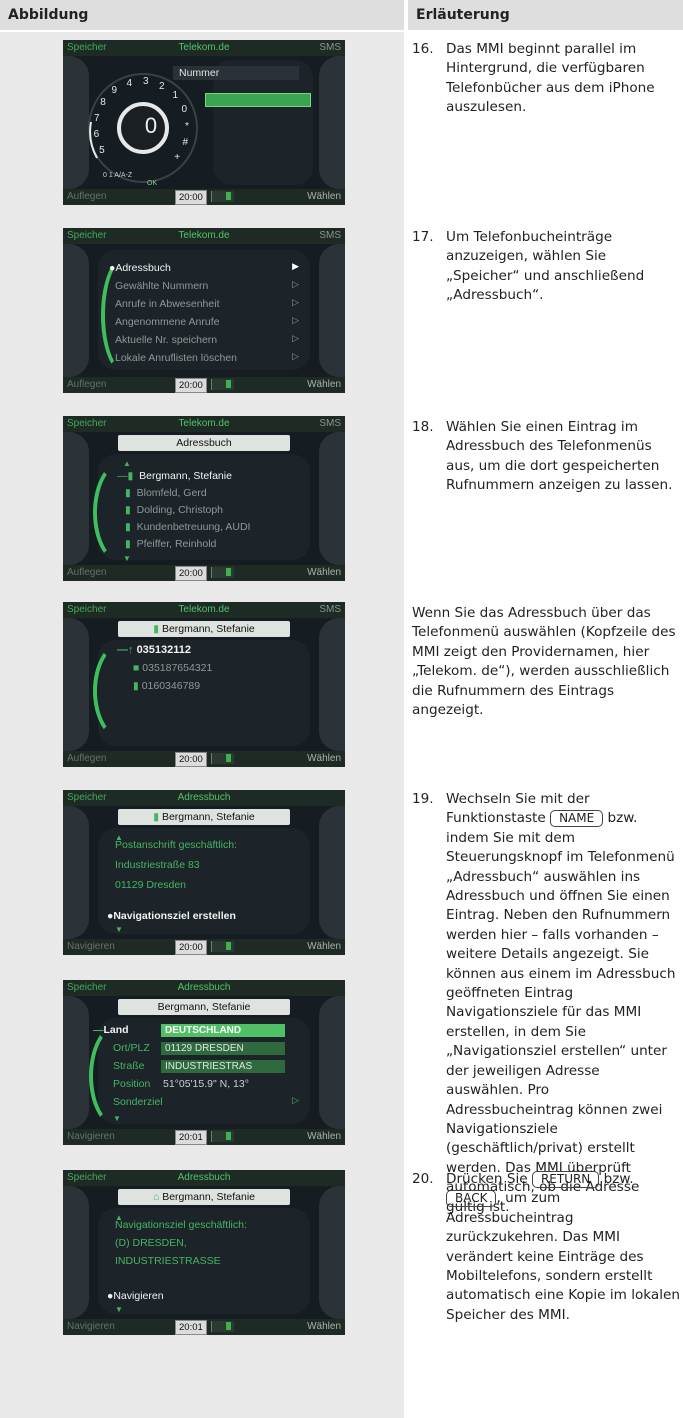 The image size is (683, 1418). Describe the element at coordinates (162, 86) in the screenshot. I see `speller-digit: 2` at that location.